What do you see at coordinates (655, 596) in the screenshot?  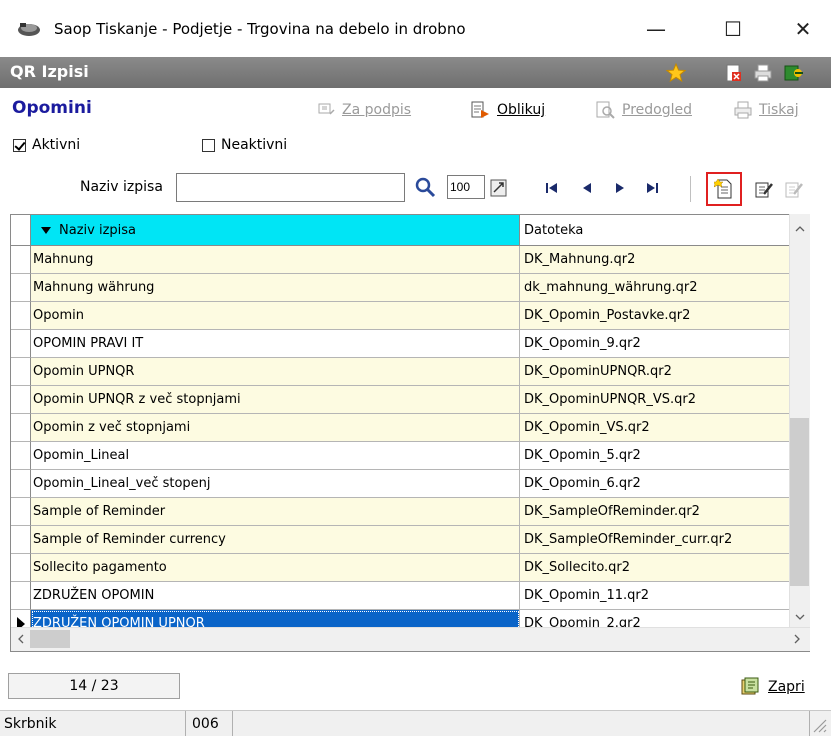 I see `cell-datoteka: DK_Opomin_11.qr2` at bounding box center [655, 596].